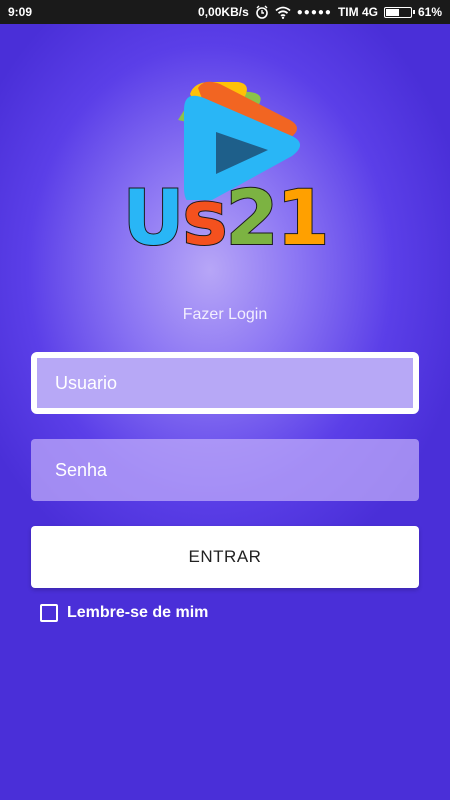  I want to click on battery-icon, so click(399, 12).